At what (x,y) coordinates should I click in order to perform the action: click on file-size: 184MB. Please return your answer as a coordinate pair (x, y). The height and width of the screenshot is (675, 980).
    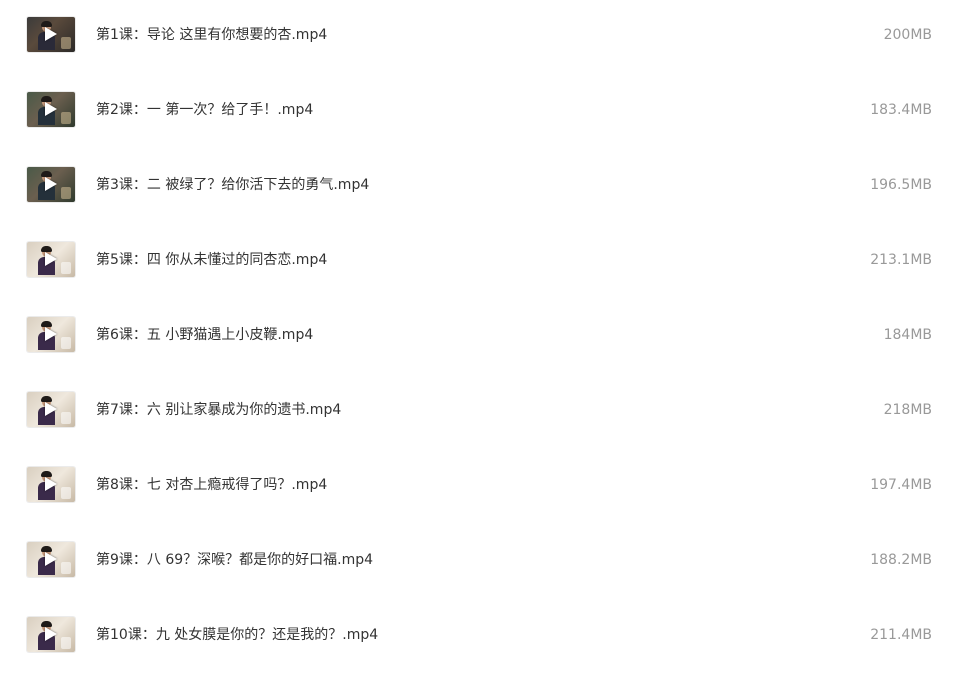
    Looking at the image, I should click on (907, 335).